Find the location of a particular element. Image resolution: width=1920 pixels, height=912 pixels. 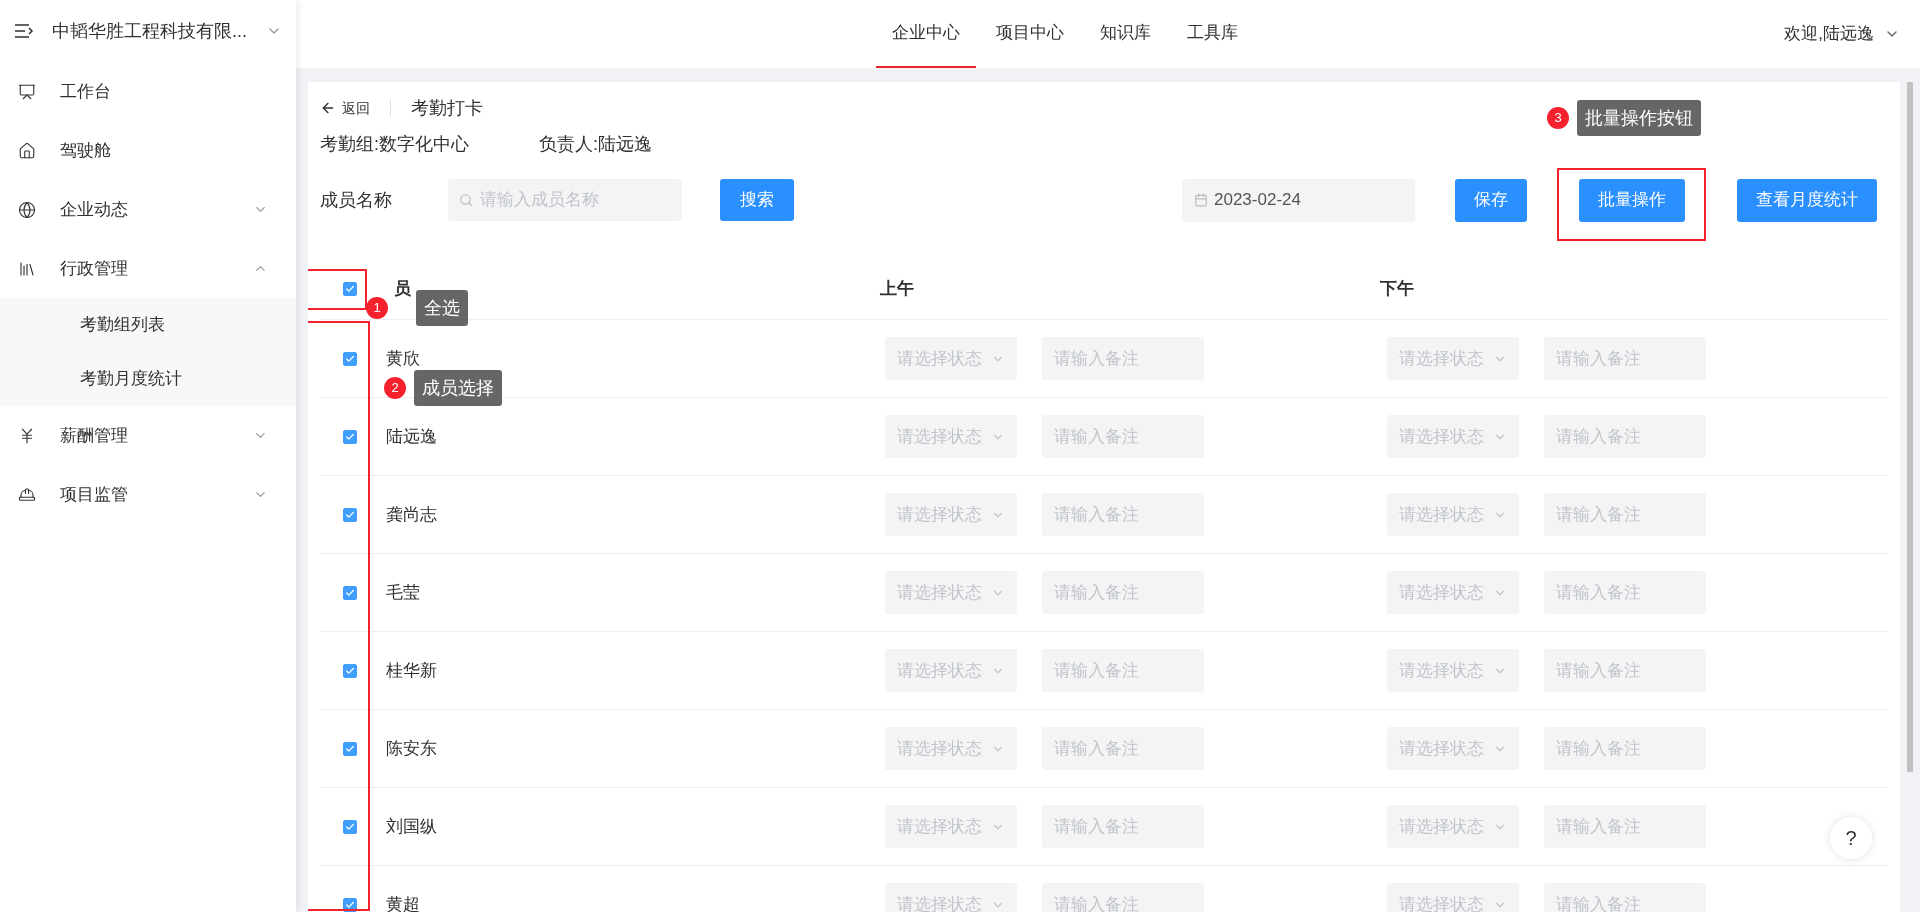

welcome-user: 欢迎,陆远逸 is located at coordinates (1829, 34).